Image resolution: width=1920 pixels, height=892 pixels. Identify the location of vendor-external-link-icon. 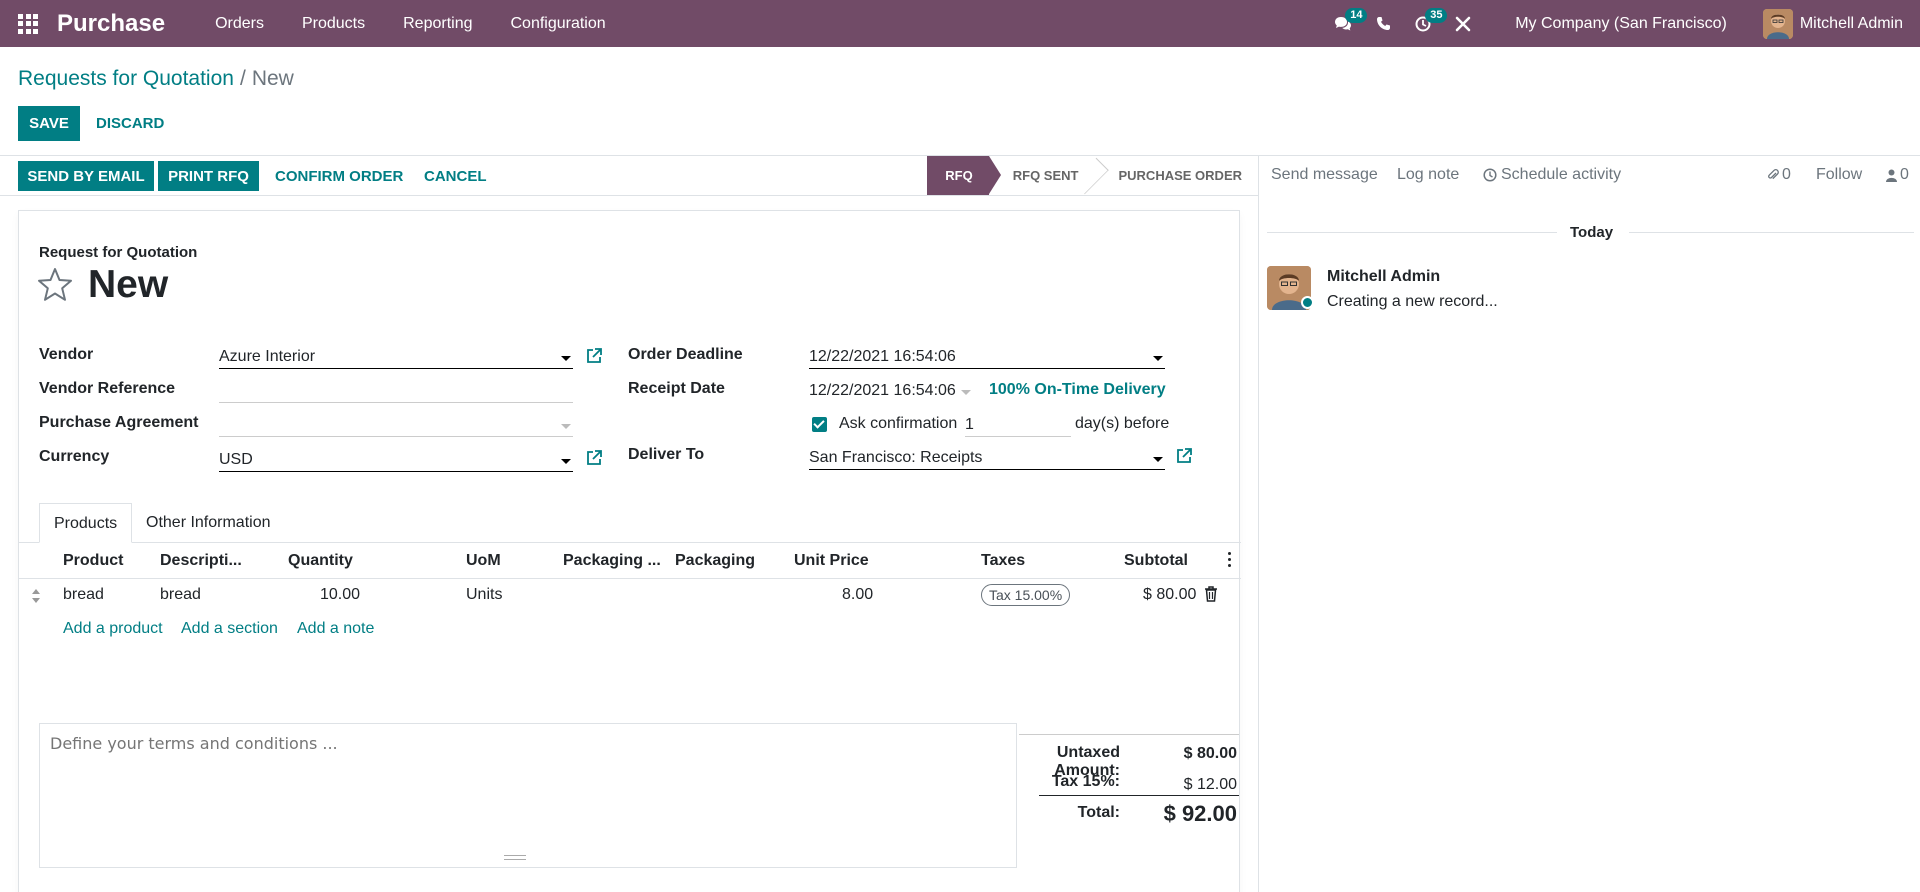
(594, 356).